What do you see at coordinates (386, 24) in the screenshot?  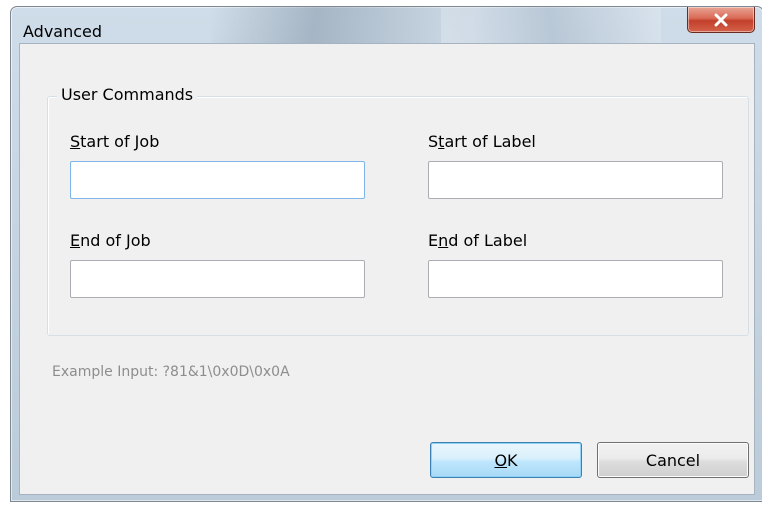 I see `title-bar: Advanced` at bounding box center [386, 24].